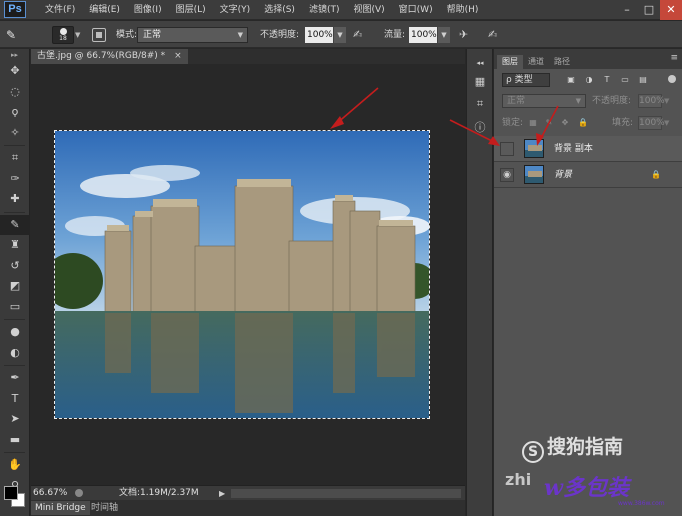 The image size is (682, 516). I want to click on blend-mode-value: 正常, so click(516, 101).